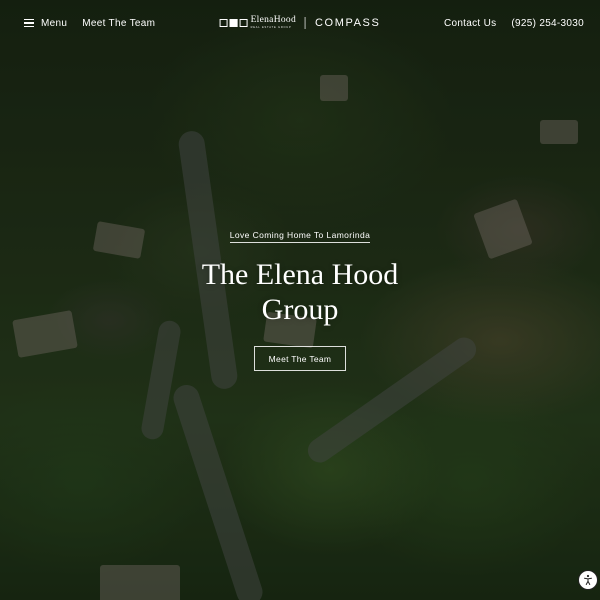 Image resolution: width=600 pixels, height=600 pixels. Describe the element at coordinates (470, 23) in the screenshot. I see `contact-us-link: Contact Us` at that location.